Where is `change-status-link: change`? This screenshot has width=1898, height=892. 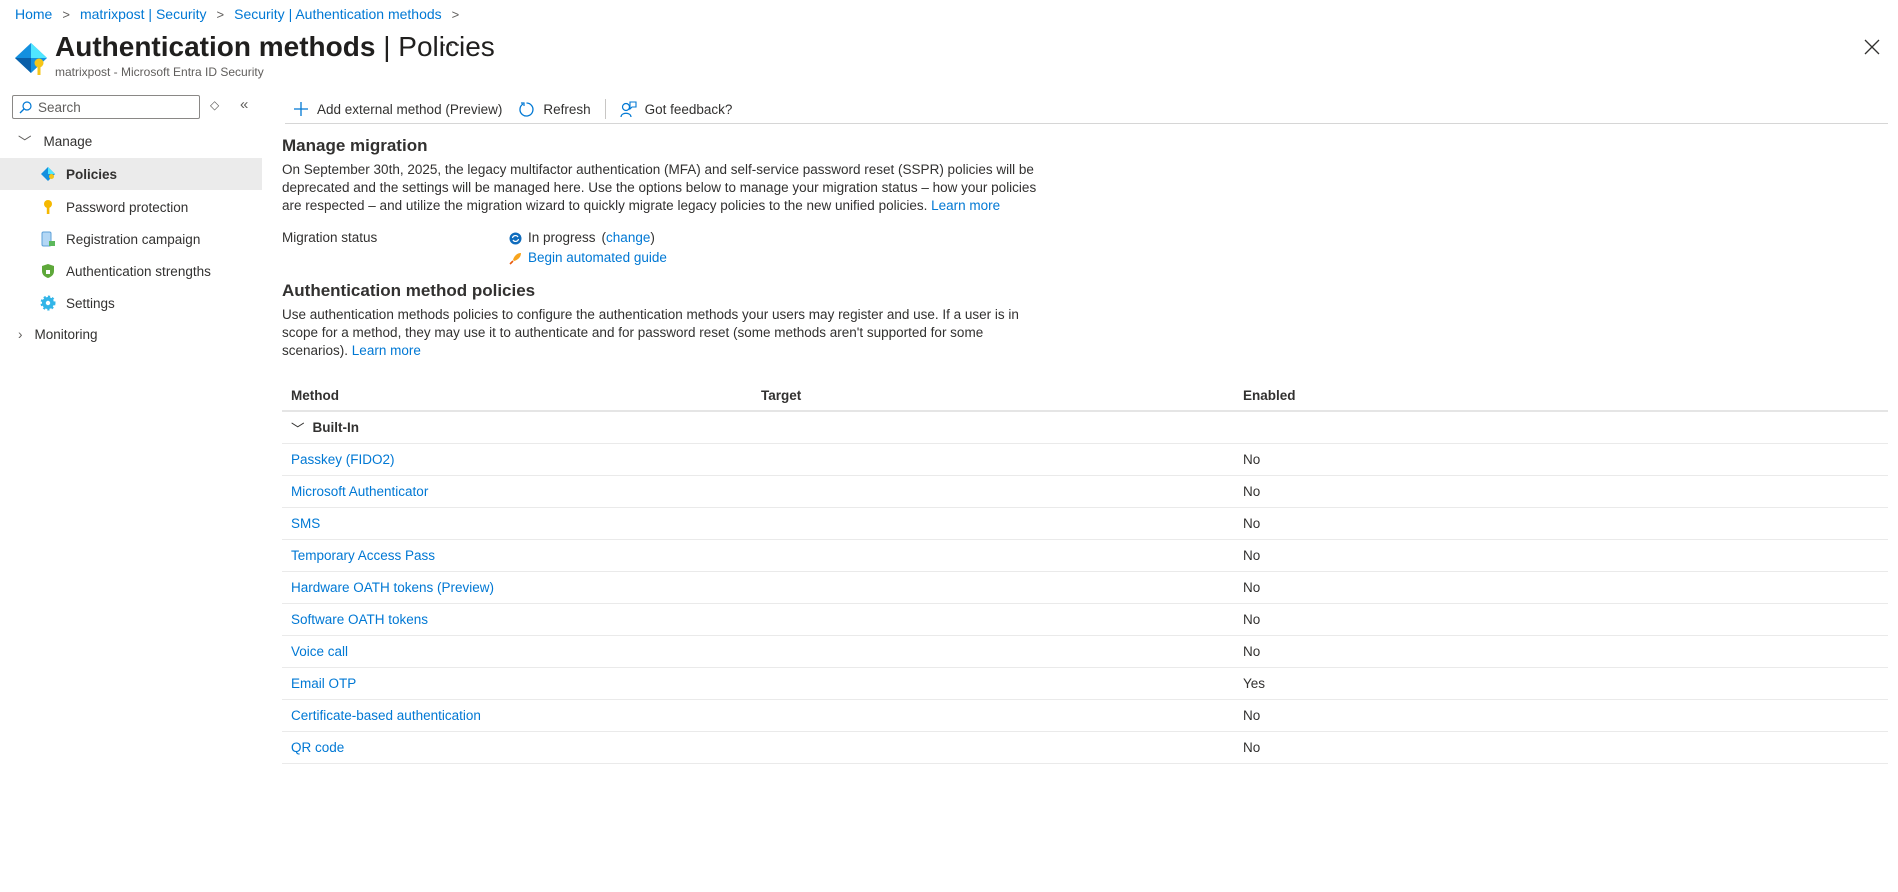
change-status-link: change is located at coordinates (628, 237).